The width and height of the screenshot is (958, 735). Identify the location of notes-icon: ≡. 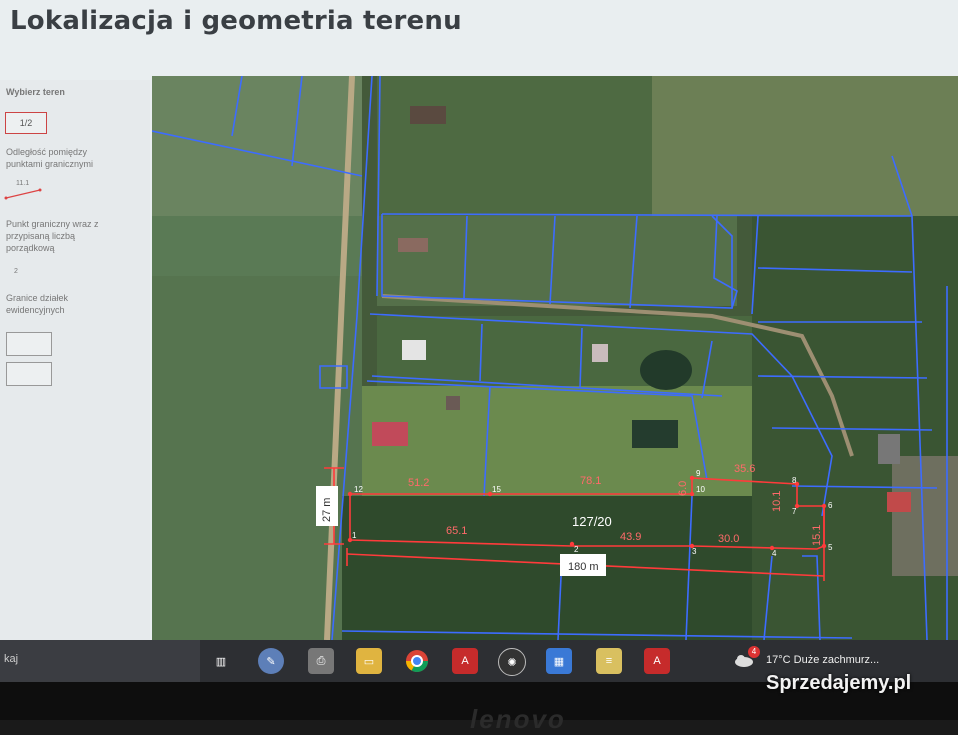
(609, 661).